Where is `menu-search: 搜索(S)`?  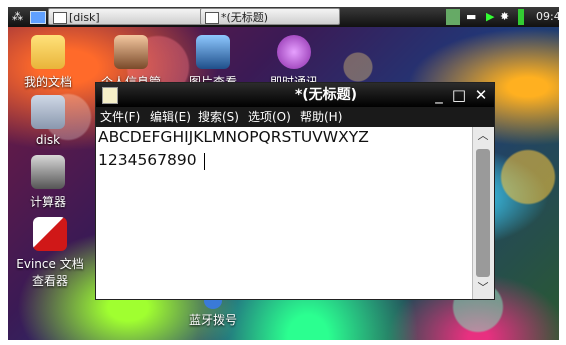
menu-search: 搜索(S) is located at coordinates (218, 117).